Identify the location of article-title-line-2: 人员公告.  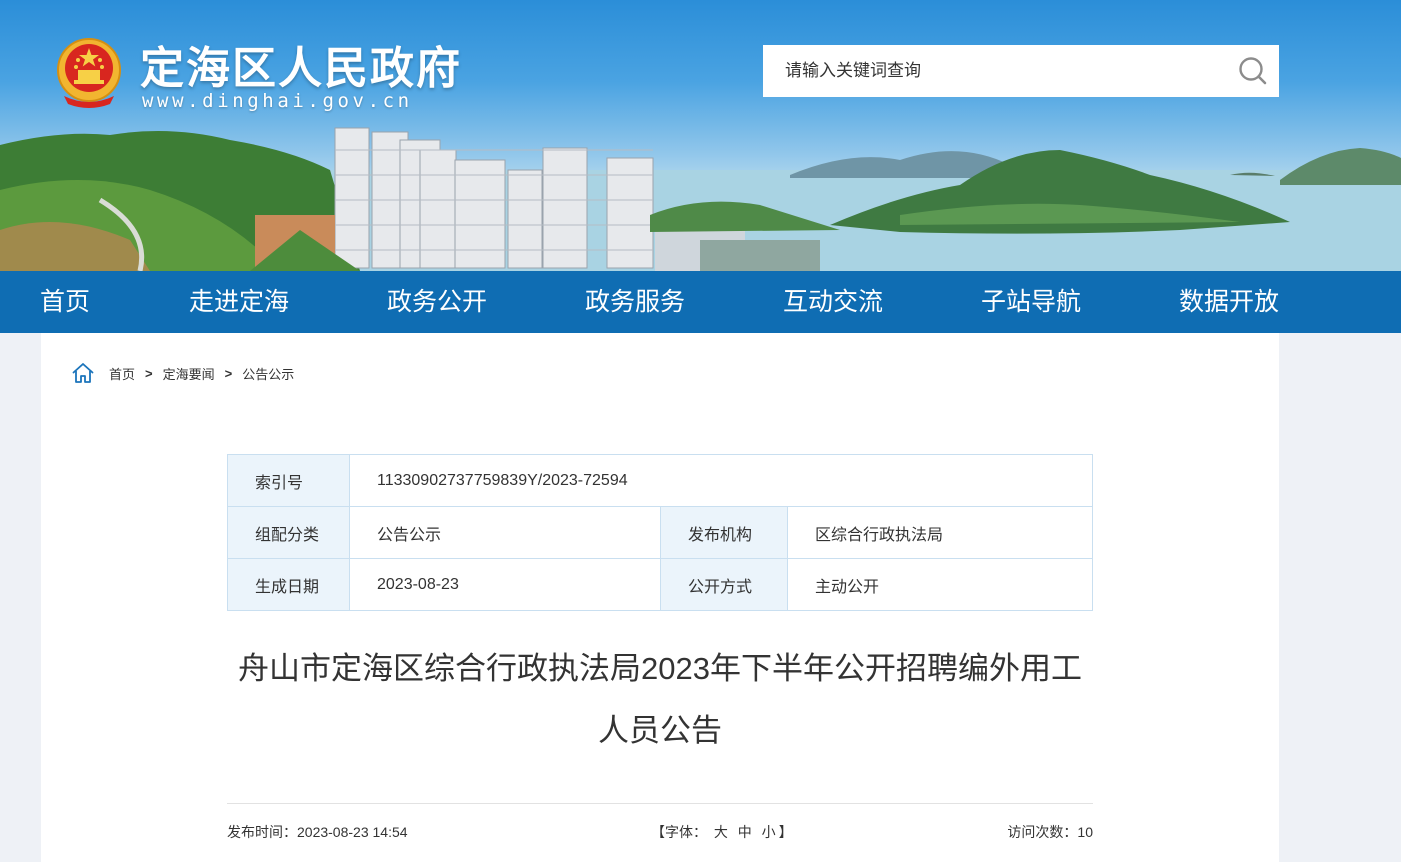
(660, 730).